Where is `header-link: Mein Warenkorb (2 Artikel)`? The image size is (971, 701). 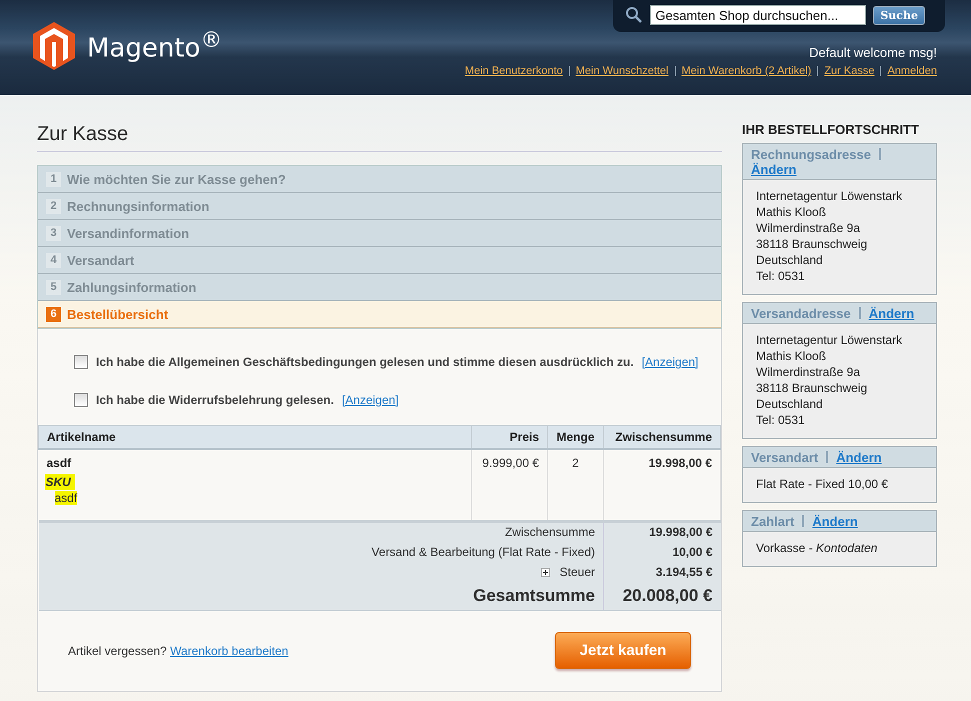
header-link: Mein Warenkorb (2 Artikel) is located at coordinates (747, 71).